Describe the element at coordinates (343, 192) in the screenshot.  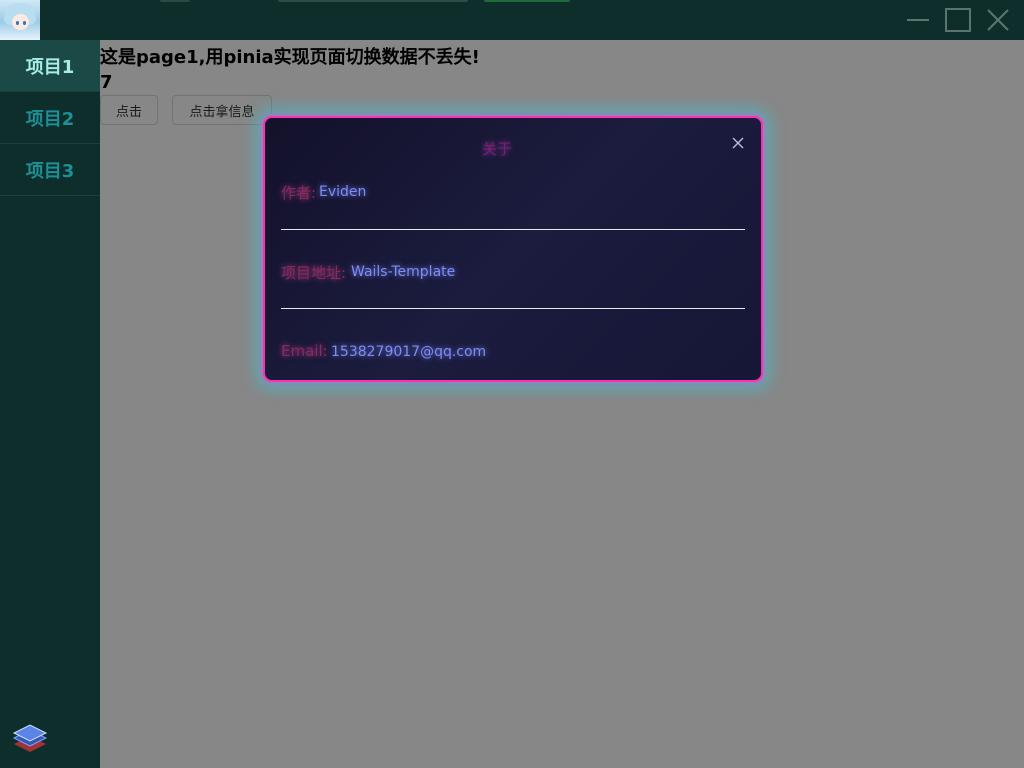
I see `author-value: Eviden` at that location.